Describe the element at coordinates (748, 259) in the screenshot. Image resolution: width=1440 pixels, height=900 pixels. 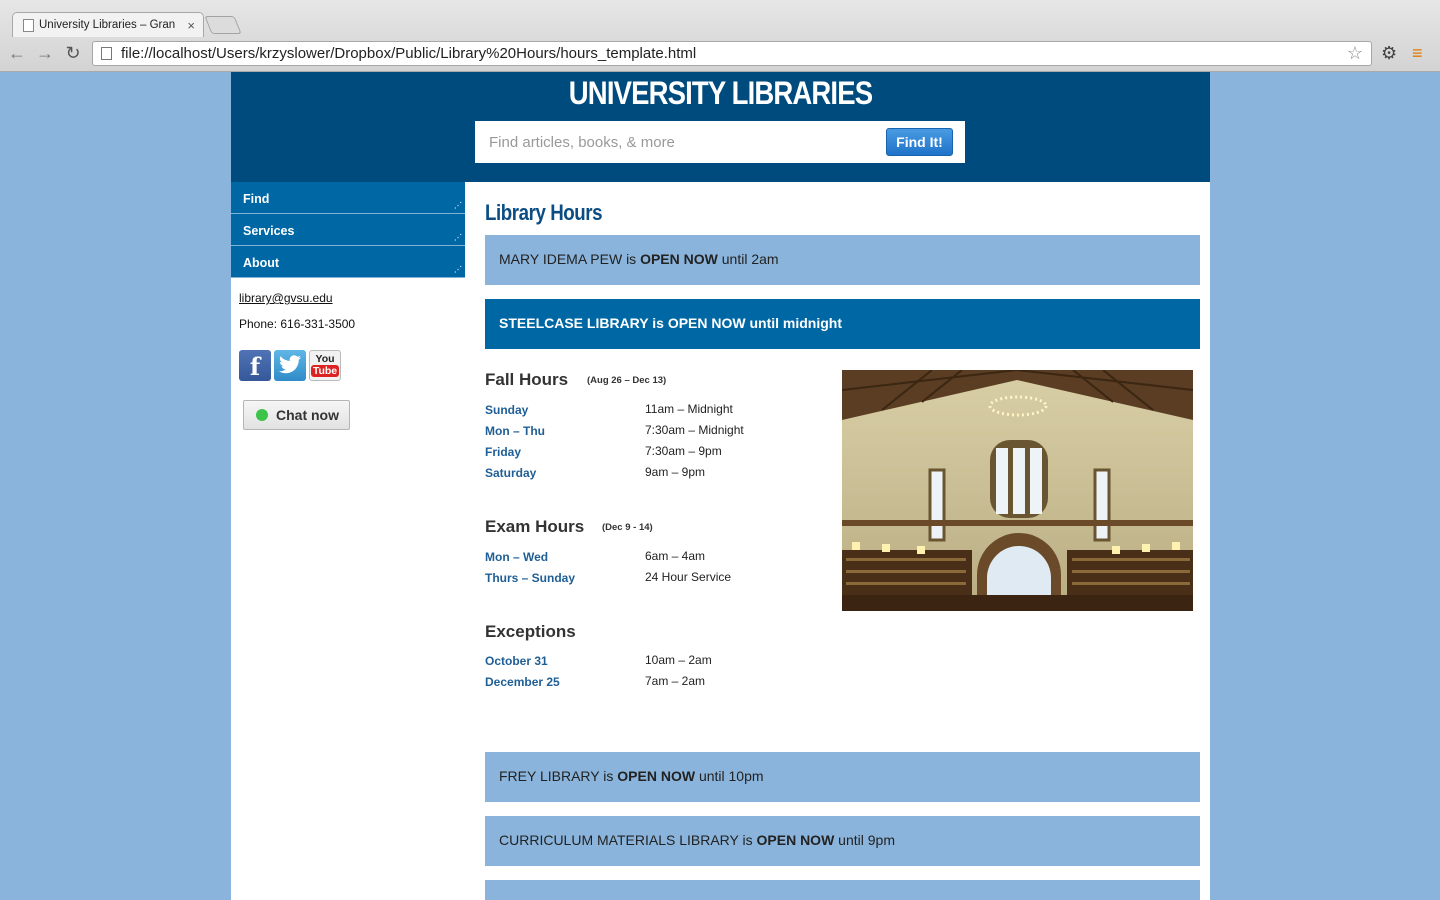
I see `status-until: until 2am` at that location.